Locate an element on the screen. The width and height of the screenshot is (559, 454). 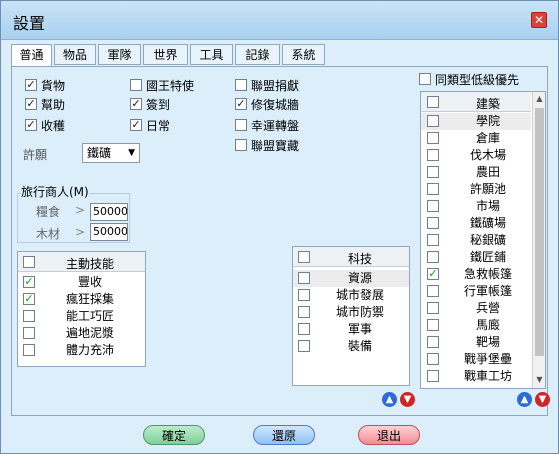
tech-label: 裝備 is located at coordinates (359, 346).